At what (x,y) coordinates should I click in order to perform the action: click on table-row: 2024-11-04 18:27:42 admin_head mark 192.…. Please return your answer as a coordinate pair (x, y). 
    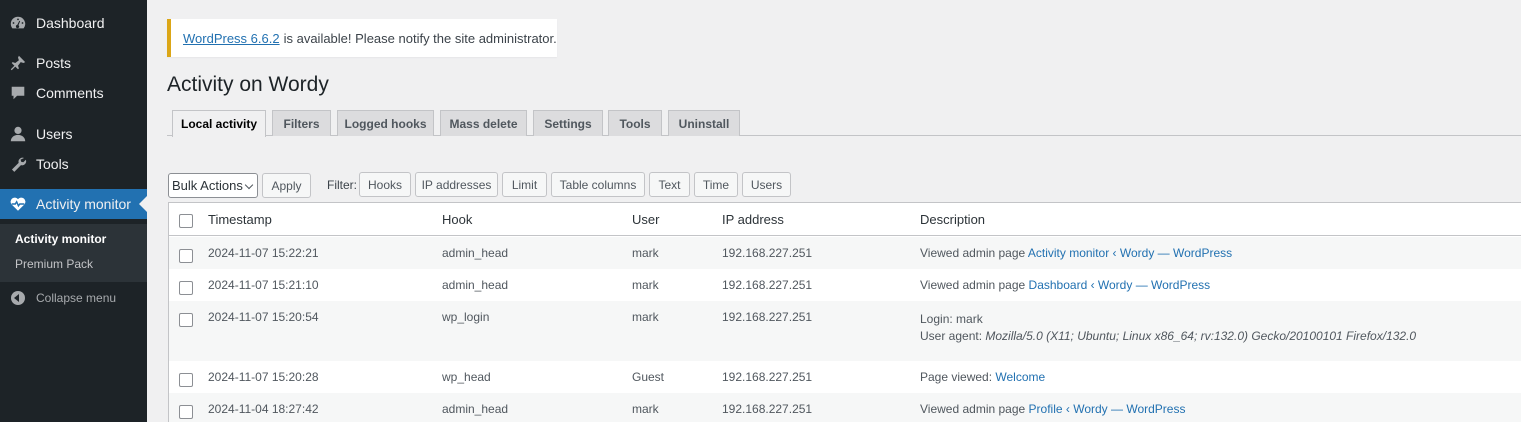
    Looking at the image, I should click on (845, 407).